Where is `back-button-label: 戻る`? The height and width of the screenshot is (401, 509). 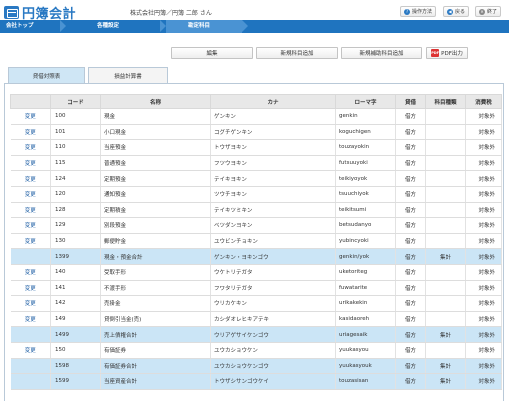
back-button-label: 戻る is located at coordinates (460, 12).